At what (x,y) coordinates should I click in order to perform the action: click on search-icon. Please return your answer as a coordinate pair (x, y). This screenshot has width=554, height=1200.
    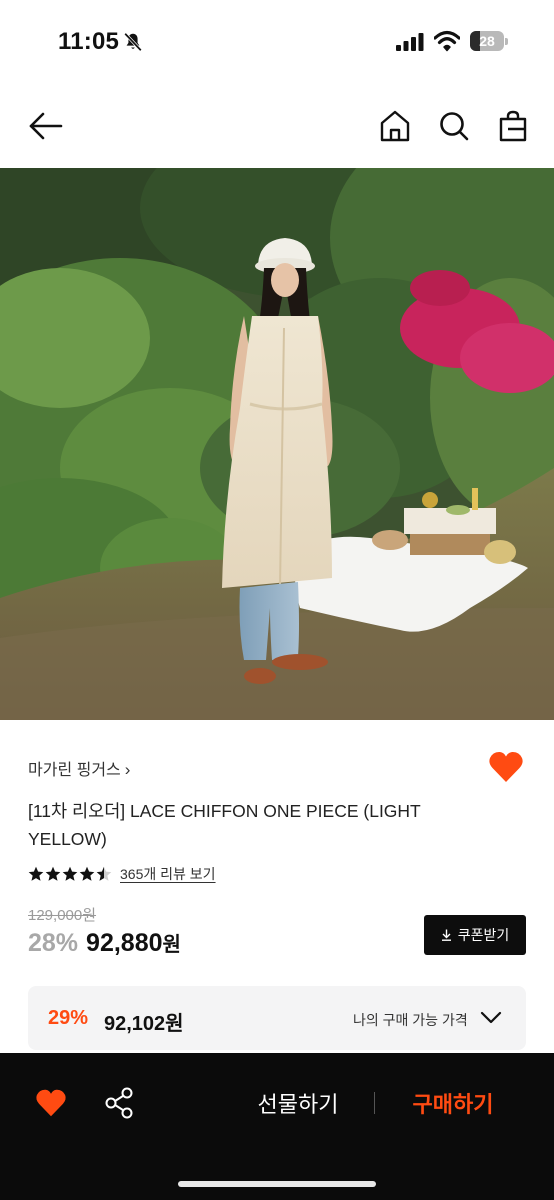
    Looking at the image, I should click on (454, 126).